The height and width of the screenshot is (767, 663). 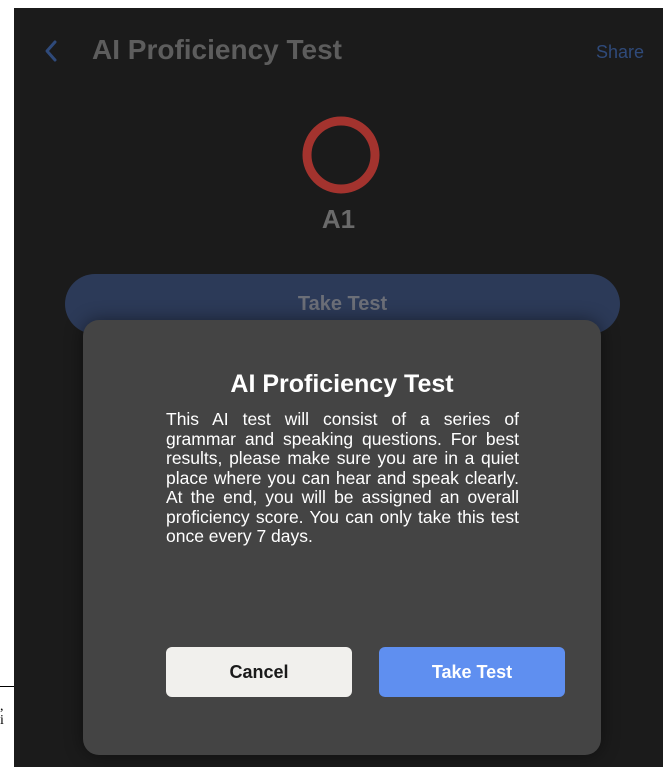 I want to click on document-text-fragment: , i, so click(x=7, y=714).